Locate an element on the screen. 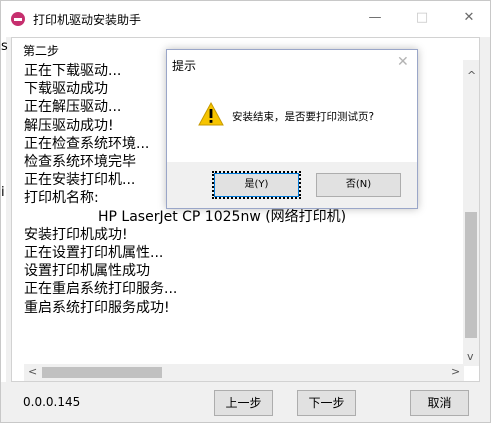  scroll-left-icon: < is located at coordinates (32, 371).